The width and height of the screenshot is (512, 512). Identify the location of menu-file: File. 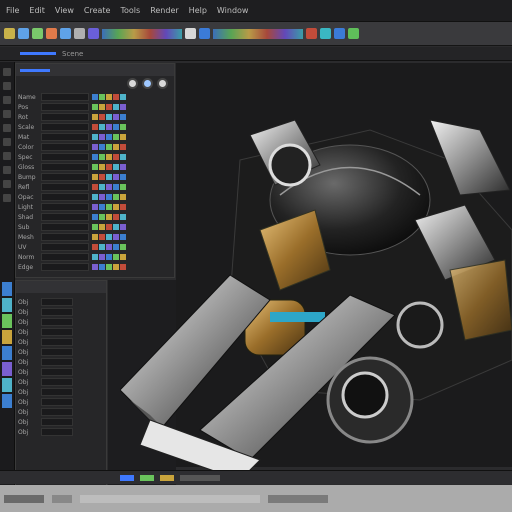
(12, 10).